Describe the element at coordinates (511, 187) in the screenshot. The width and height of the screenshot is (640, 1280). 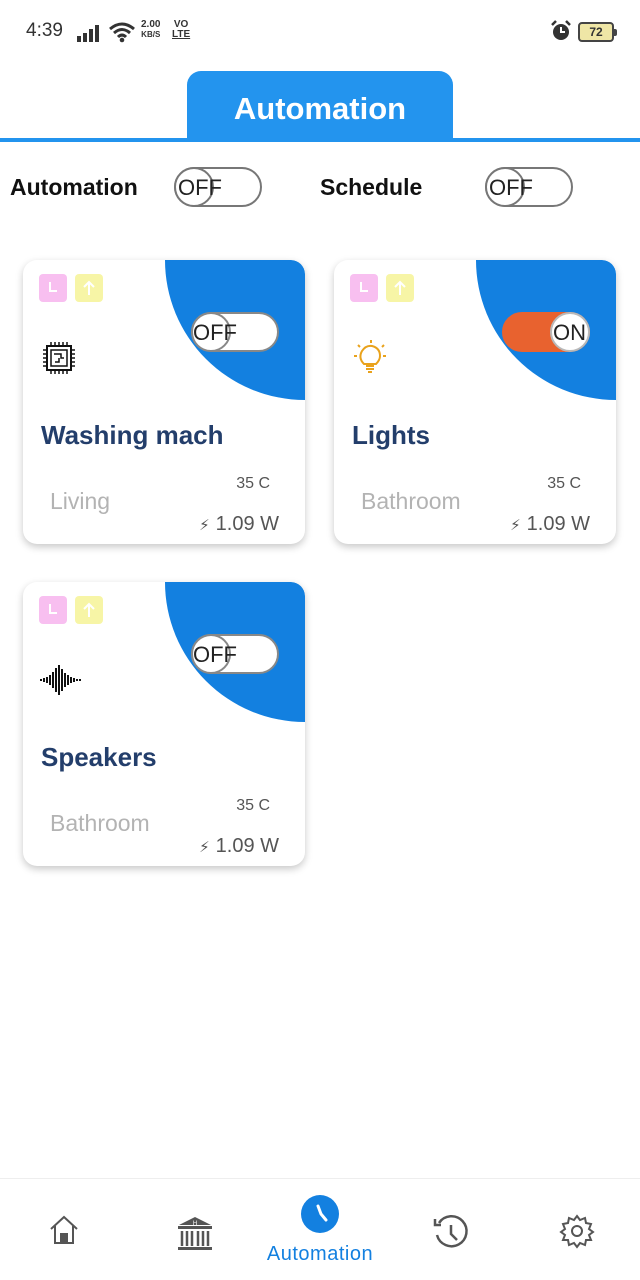
I see `schedule-toggle-state: OFF` at that location.